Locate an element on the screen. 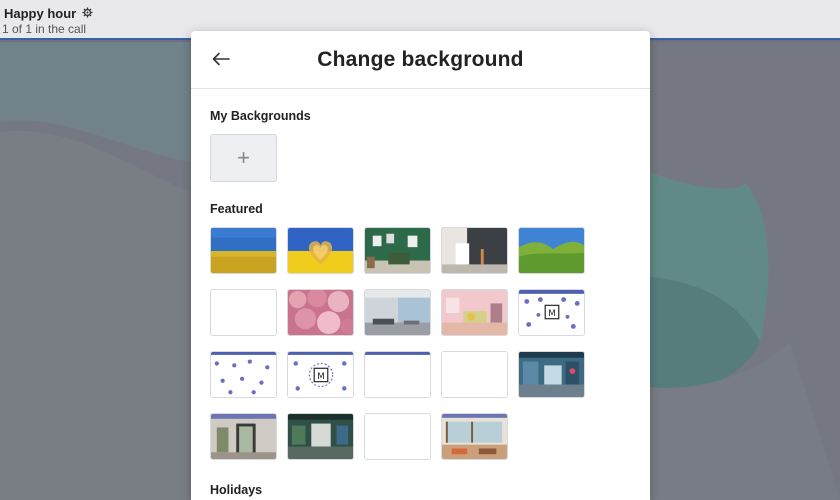 The height and width of the screenshot is (500, 840). background-thumb-wheat-field is located at coordinates (243, 250).